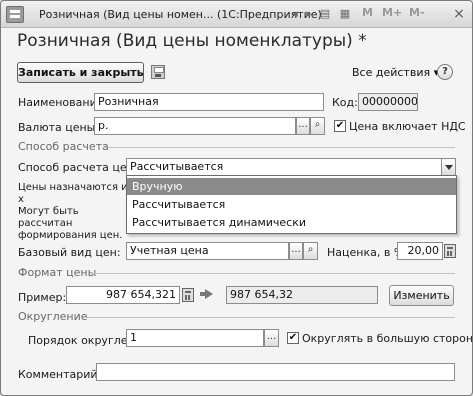 This screenshot has width=473, height=396. What do you see at coordinates (407, 126) in the screenshot?
I see `vat-included-label: Цена включает НДС` at bounding box center [407, 126].